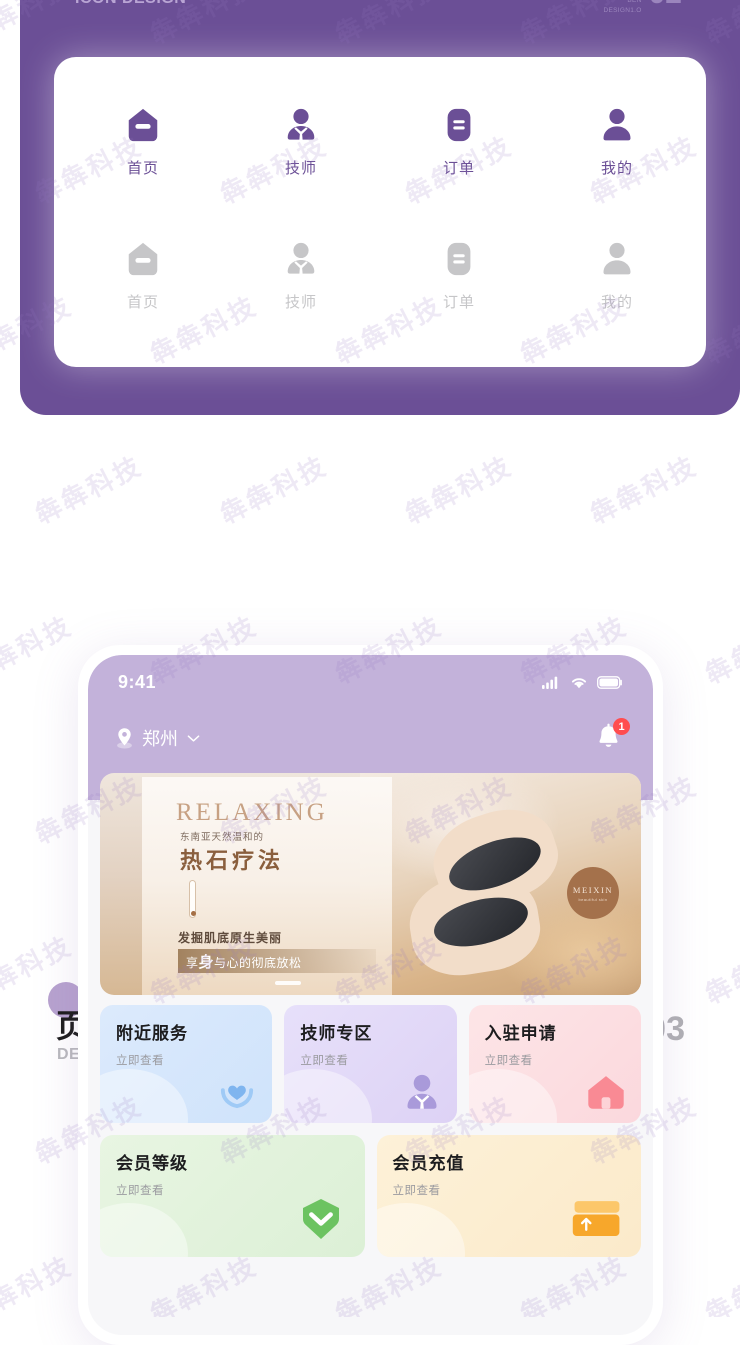 The image size is (740, 1345). Describe the element at coordinates (554, 1064) in the screenshot. I see `quick-entry-card: 入驻申请 立即查看` at that location.